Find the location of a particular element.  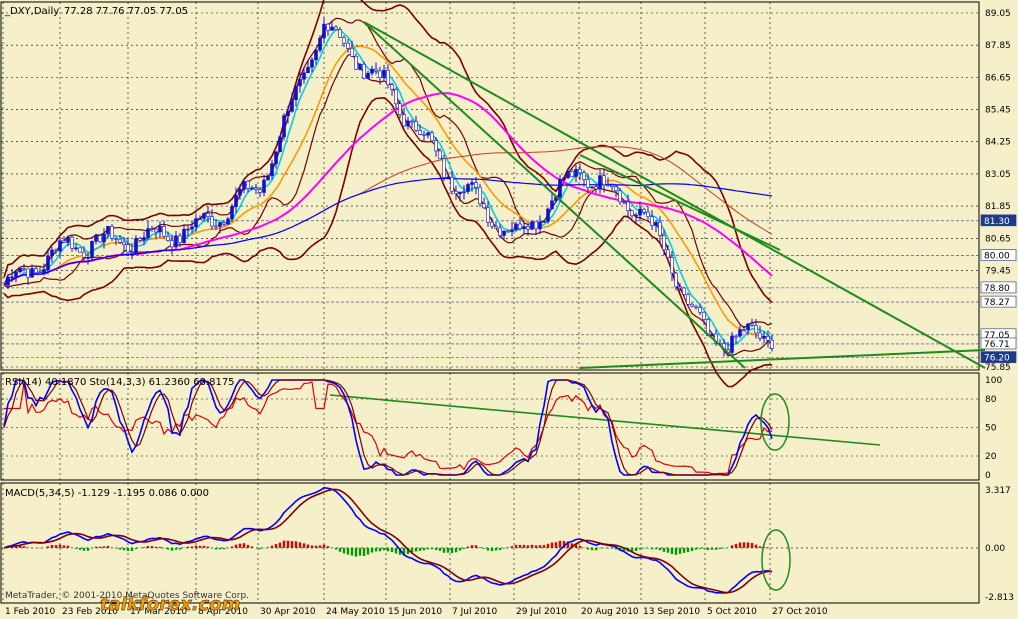

macd-tick-label: 3.317 is located at coordinates (998, 491).